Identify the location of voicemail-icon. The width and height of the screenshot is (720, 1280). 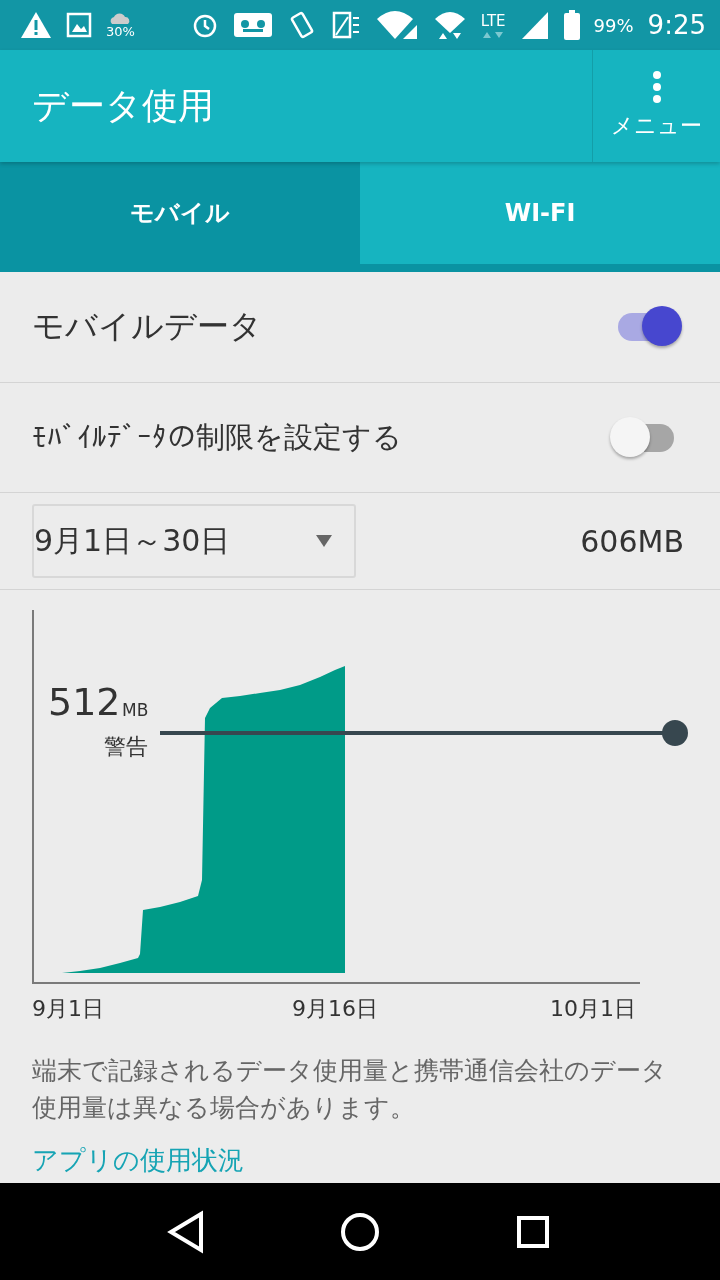
(252, 25).